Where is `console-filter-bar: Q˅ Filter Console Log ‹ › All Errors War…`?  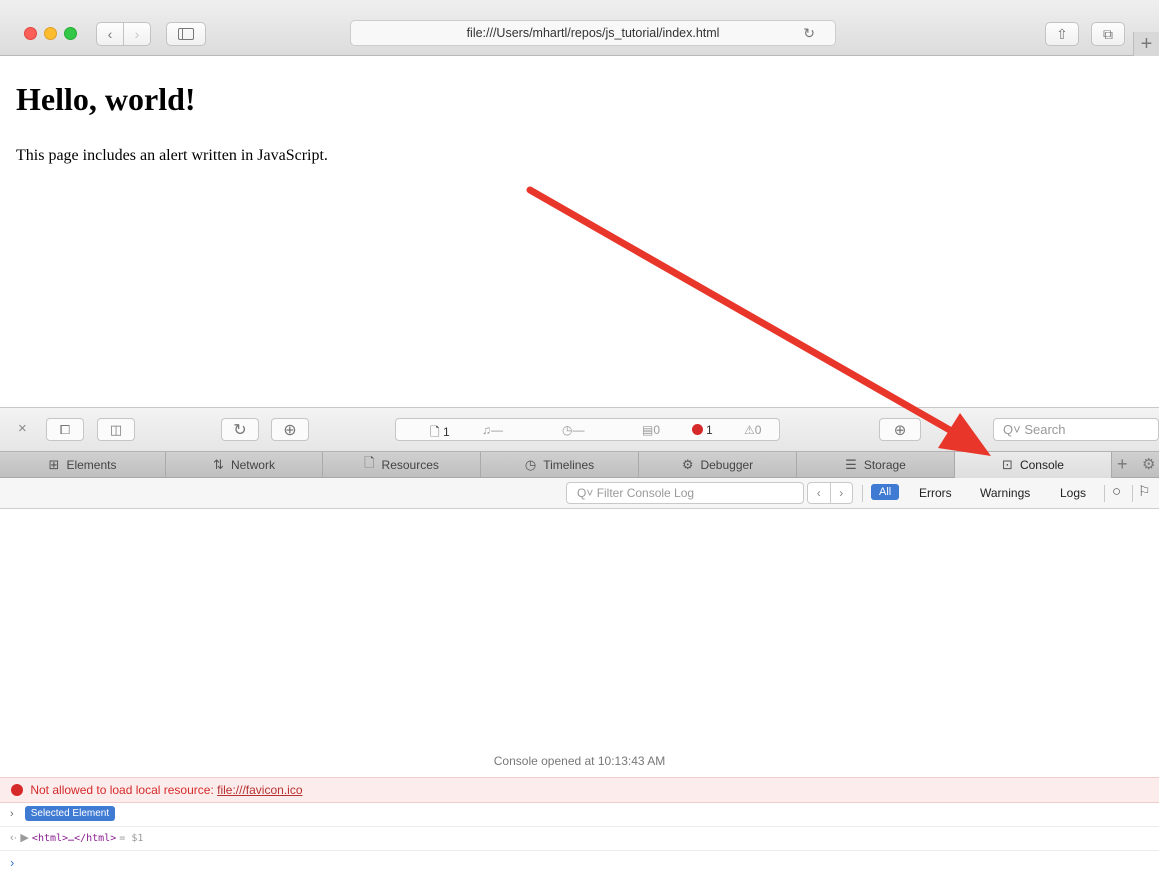
console-filter-bar: Q˅ Filter Console Log ‹ › All Errors War… is located at coordinates (579, 493).